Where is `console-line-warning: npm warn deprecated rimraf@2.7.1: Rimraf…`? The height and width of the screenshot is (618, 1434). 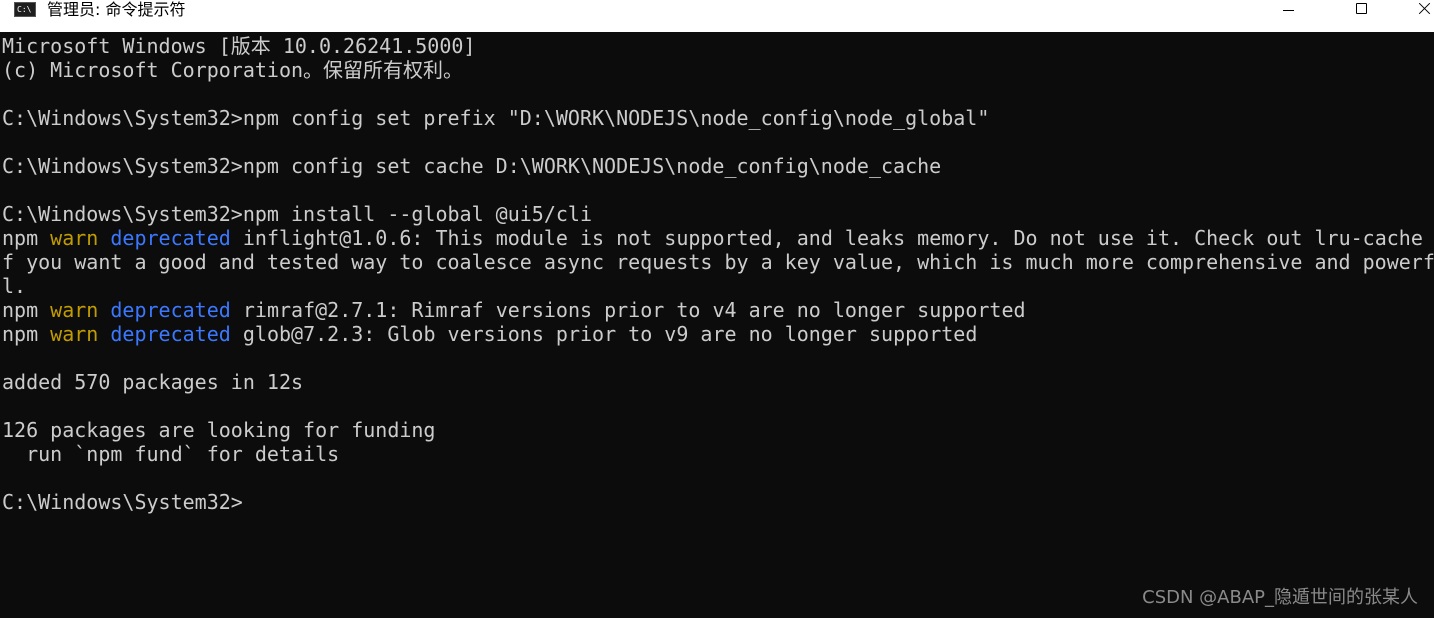 console-line-warning: npm warn deprecated rimraf@2.7.1: Rimraf… is located at coordinates (718, 310).